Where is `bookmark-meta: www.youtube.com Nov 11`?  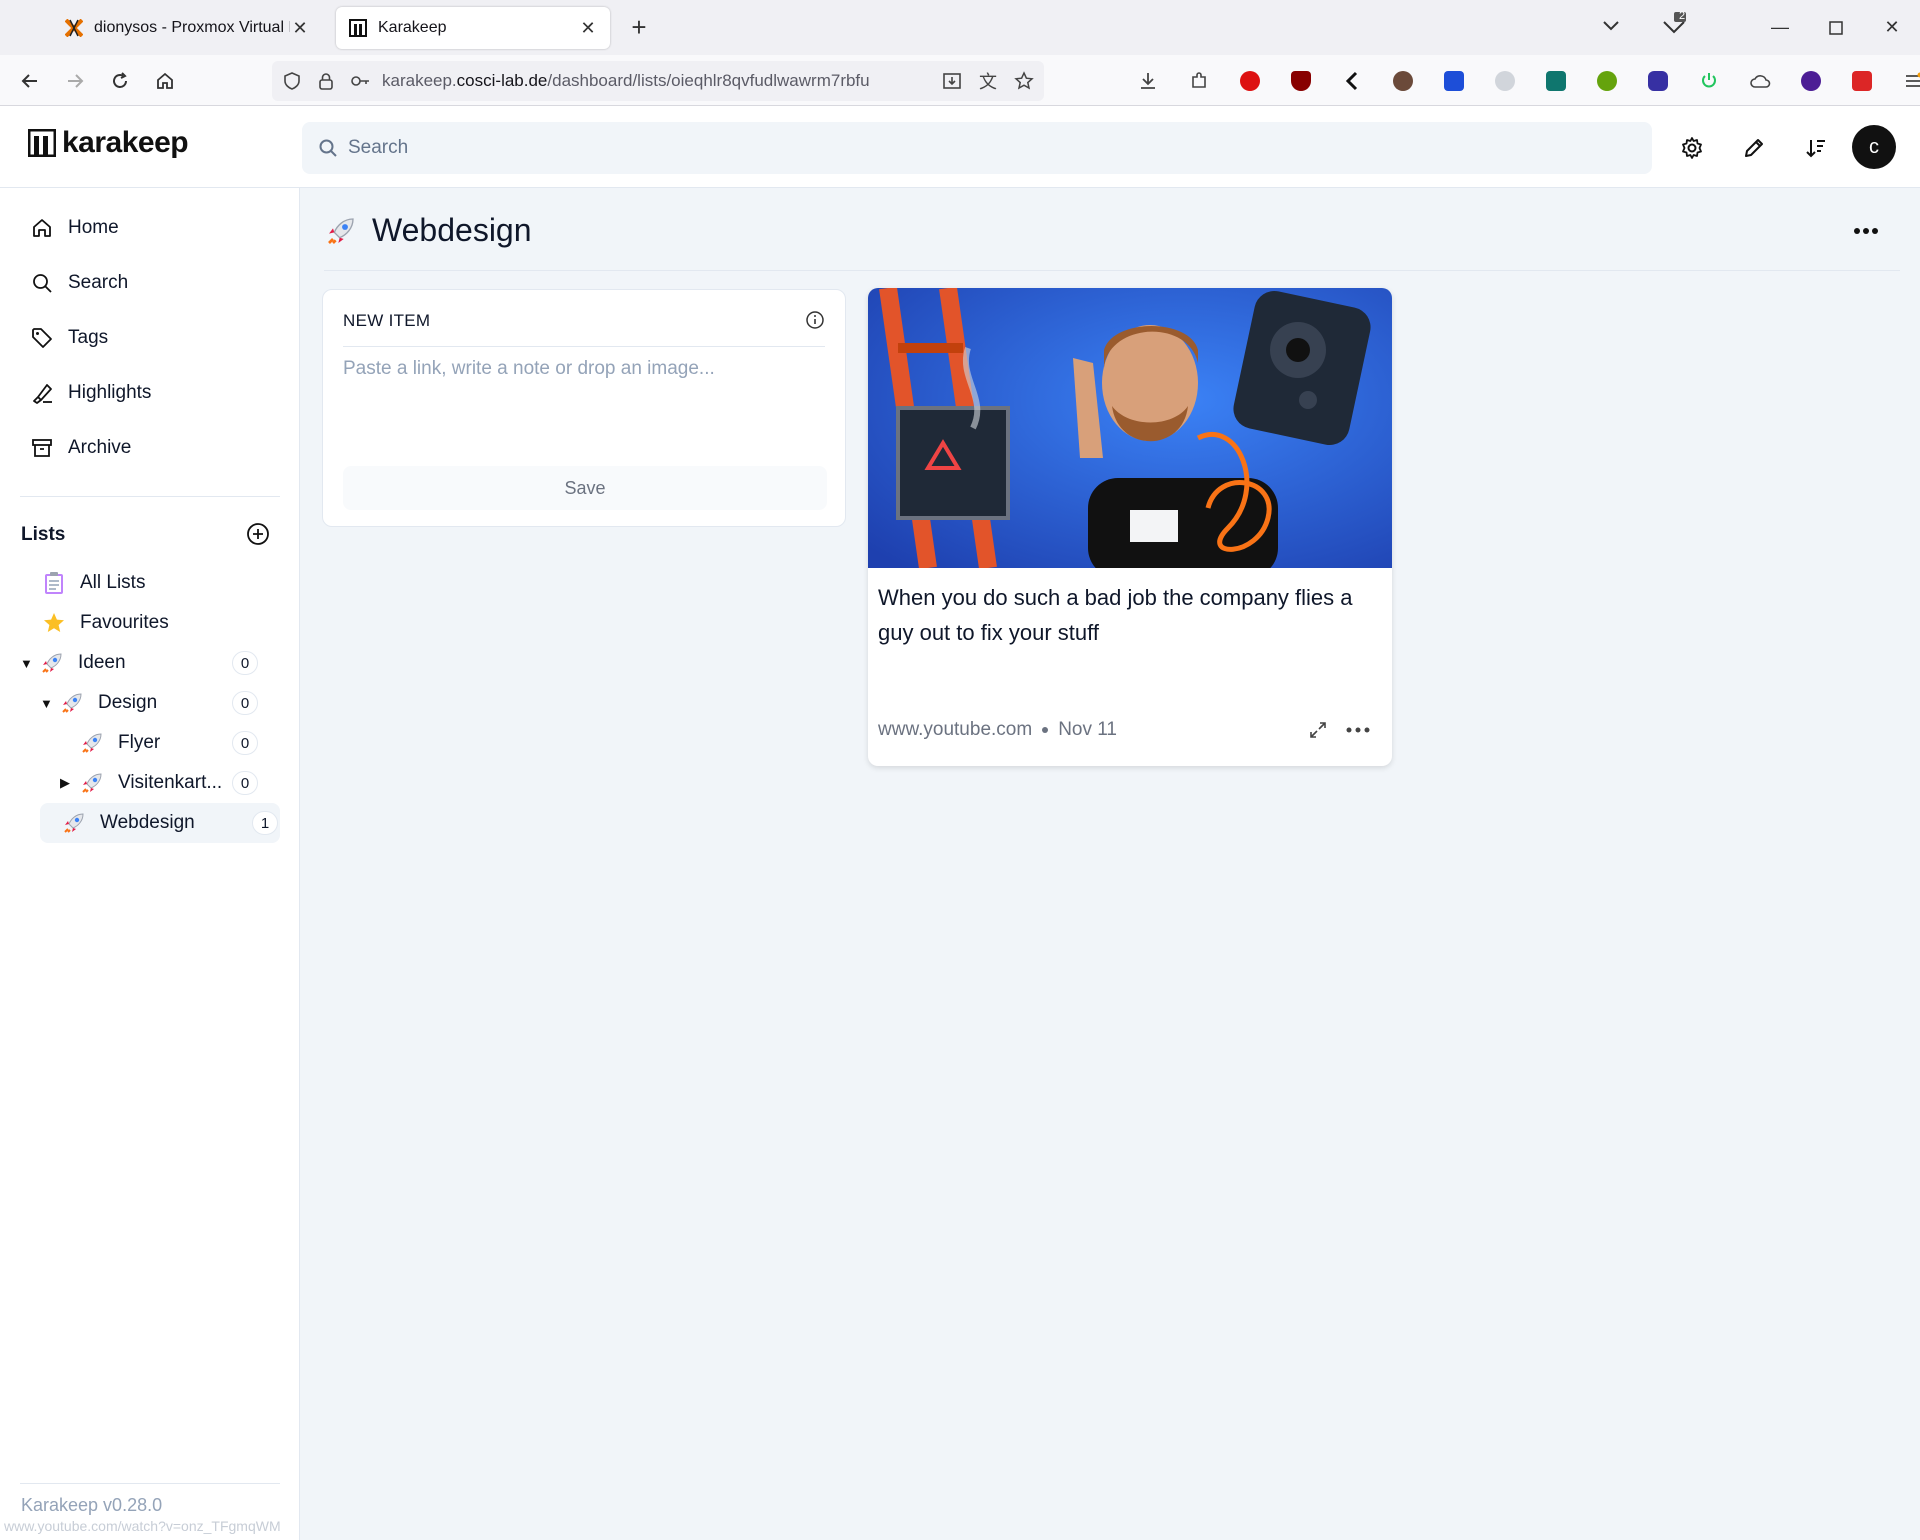 bookmark-meta: www.youtube.com Nov 11 is located at coordinates (997, 730).